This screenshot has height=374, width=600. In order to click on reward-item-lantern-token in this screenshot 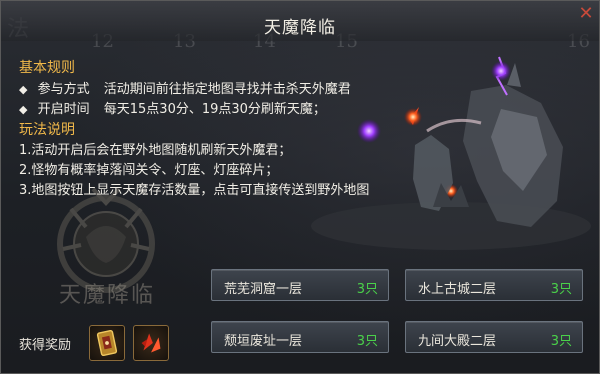, I will do `click(107, 343)`.